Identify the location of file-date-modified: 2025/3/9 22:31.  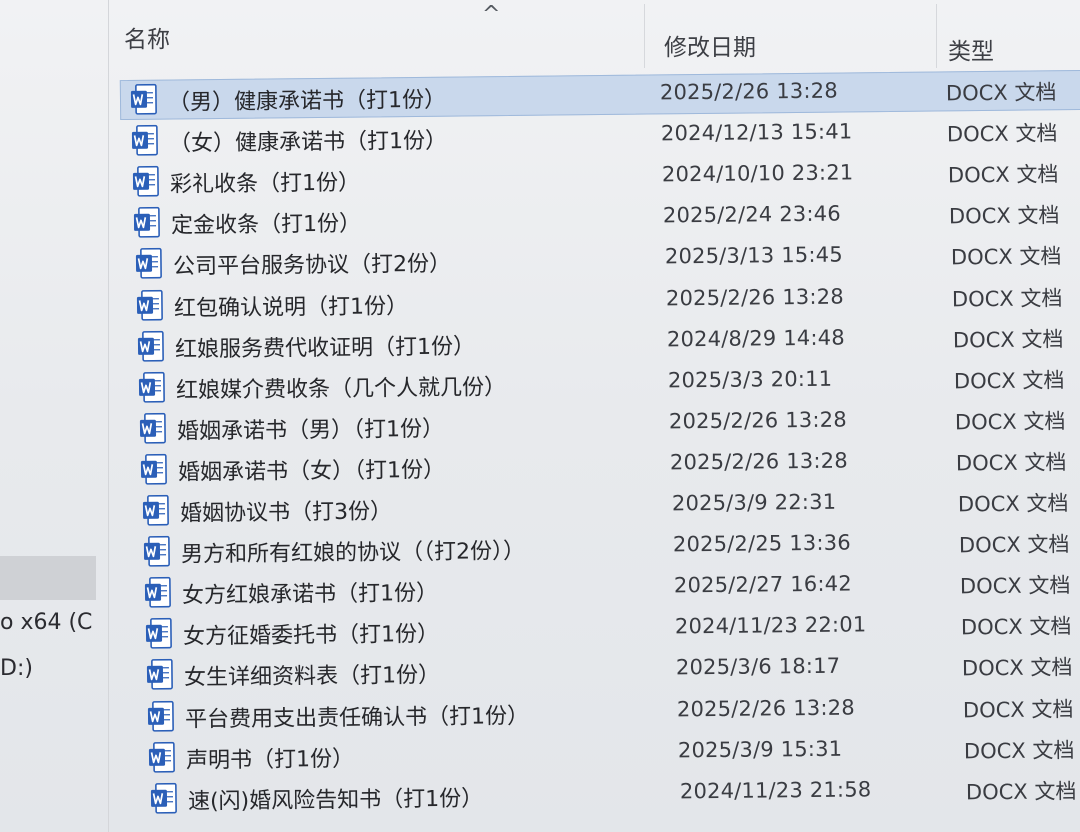
(753, 502).